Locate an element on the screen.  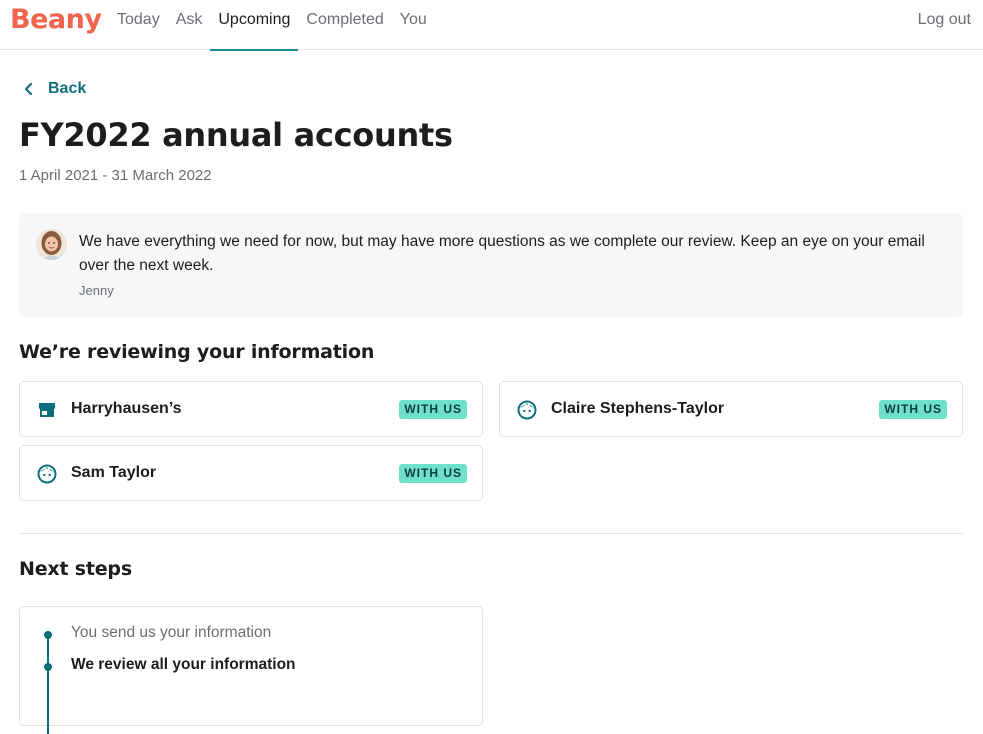
review-item-harryhausens: Harryhausen’s WITH US is located at coordinates (251, 409).